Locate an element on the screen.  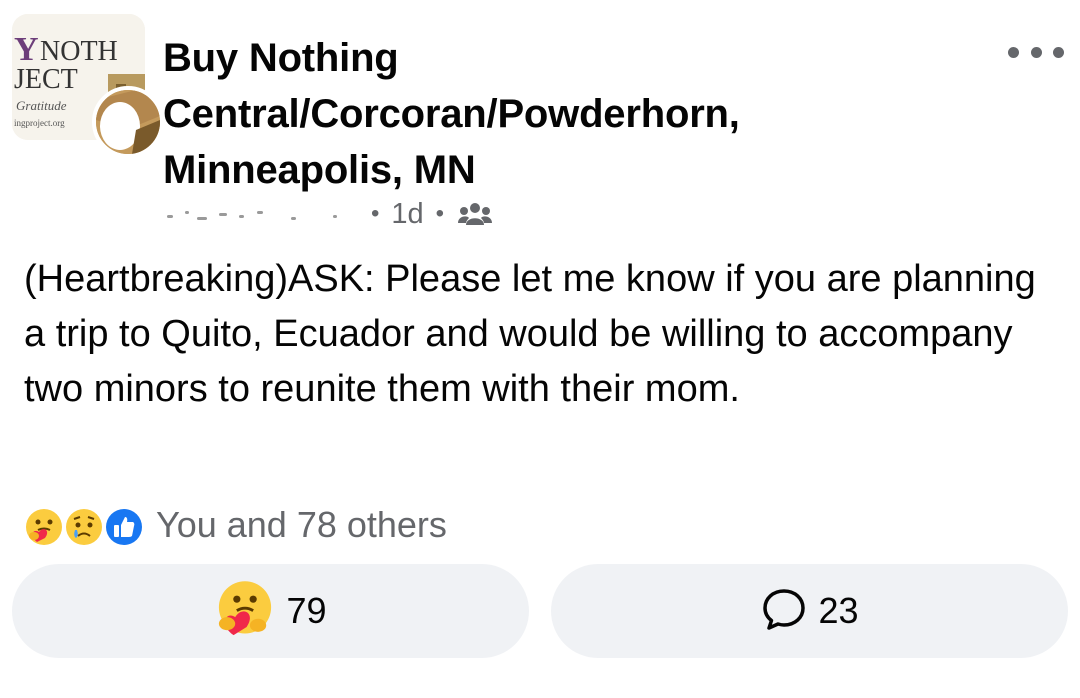
react-button: 79 is located at coordinates (270, 611).